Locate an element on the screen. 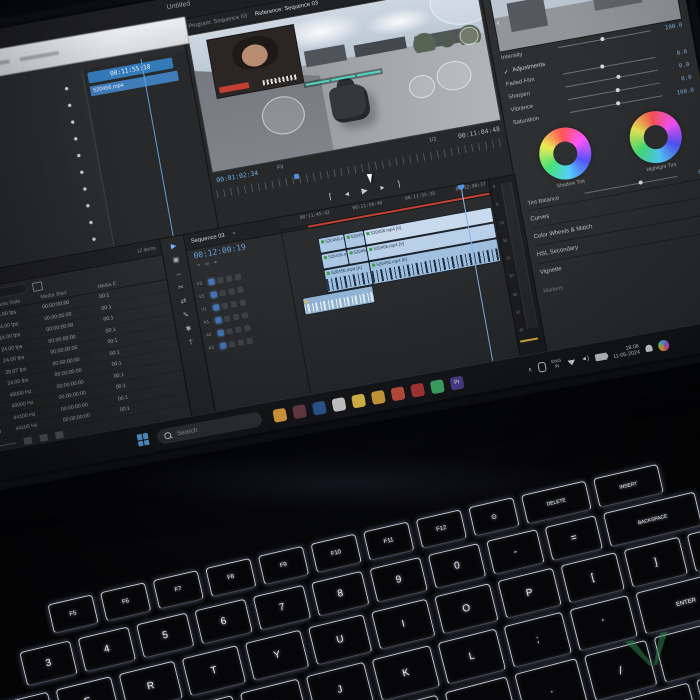  keyboard-key: 0 is located at coordinates (457, 566).